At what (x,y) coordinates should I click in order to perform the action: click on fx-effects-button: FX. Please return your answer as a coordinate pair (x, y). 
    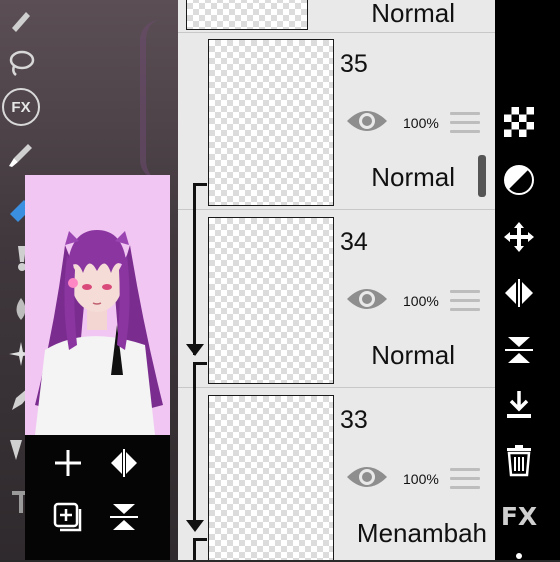
    Looking at the image, I should click on (519, 516).